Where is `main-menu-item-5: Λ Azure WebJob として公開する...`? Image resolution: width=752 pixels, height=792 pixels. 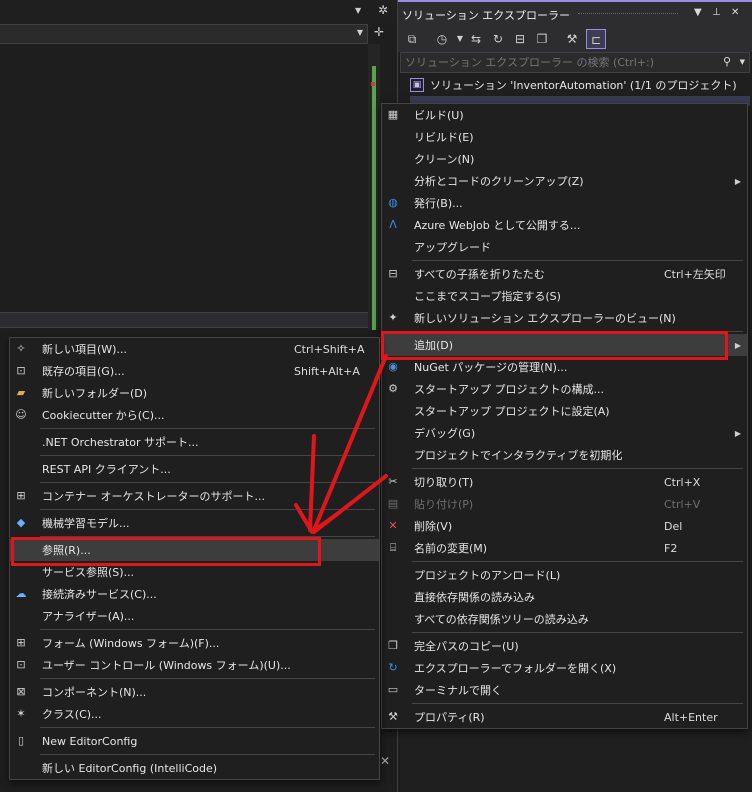 main-menu-item-5: Λ Azure WebJob として公開する... is located at coordinates (564, 225).